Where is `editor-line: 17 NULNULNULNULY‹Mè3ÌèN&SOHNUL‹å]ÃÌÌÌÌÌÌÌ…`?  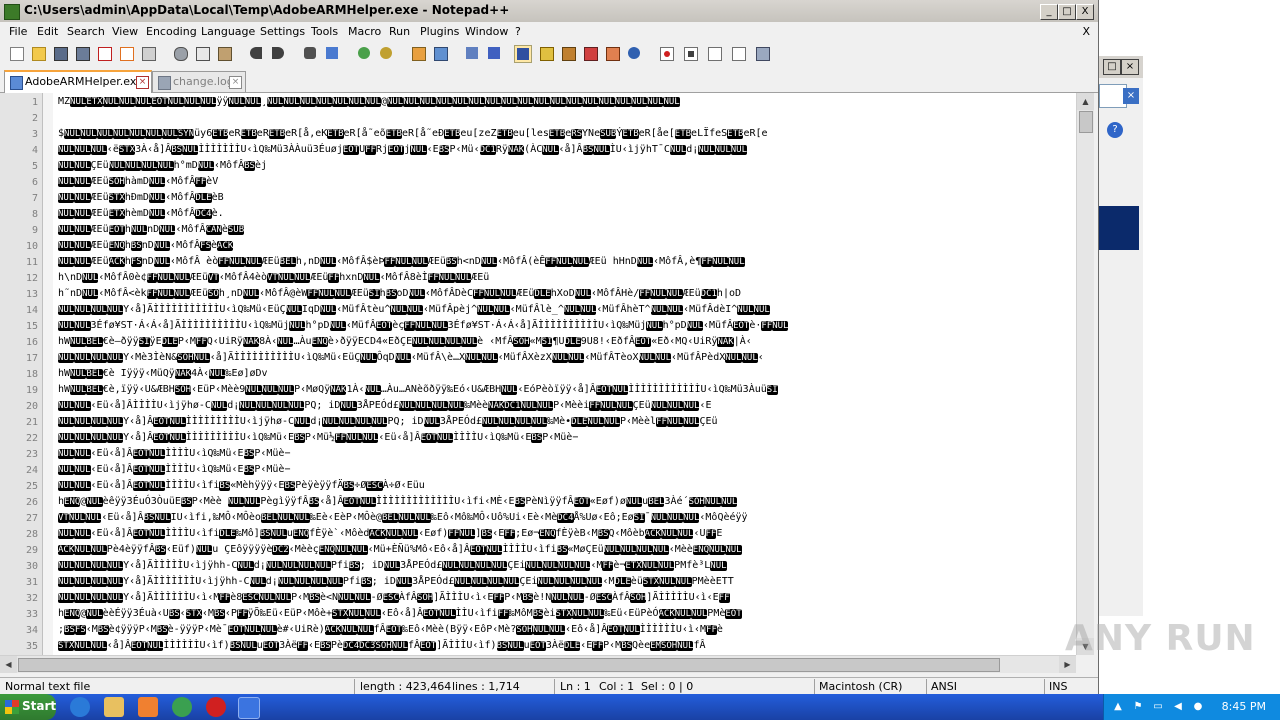 editor-line: 17 NULNULNULNULY‹Mè3ÌèN&SOHNUL‹å]ÃÌÌÌÌÌÌÌ… is located at coordinates (538, 359).